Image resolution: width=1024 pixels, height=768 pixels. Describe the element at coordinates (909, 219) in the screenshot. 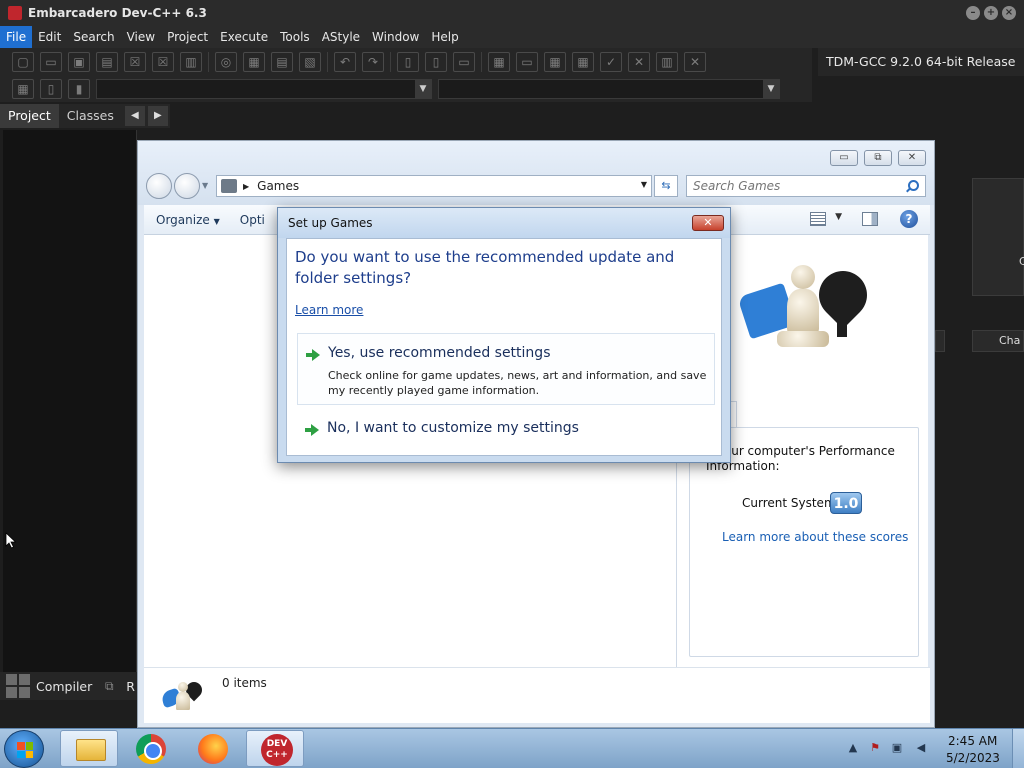

I see `help-icon: ?` at that location.